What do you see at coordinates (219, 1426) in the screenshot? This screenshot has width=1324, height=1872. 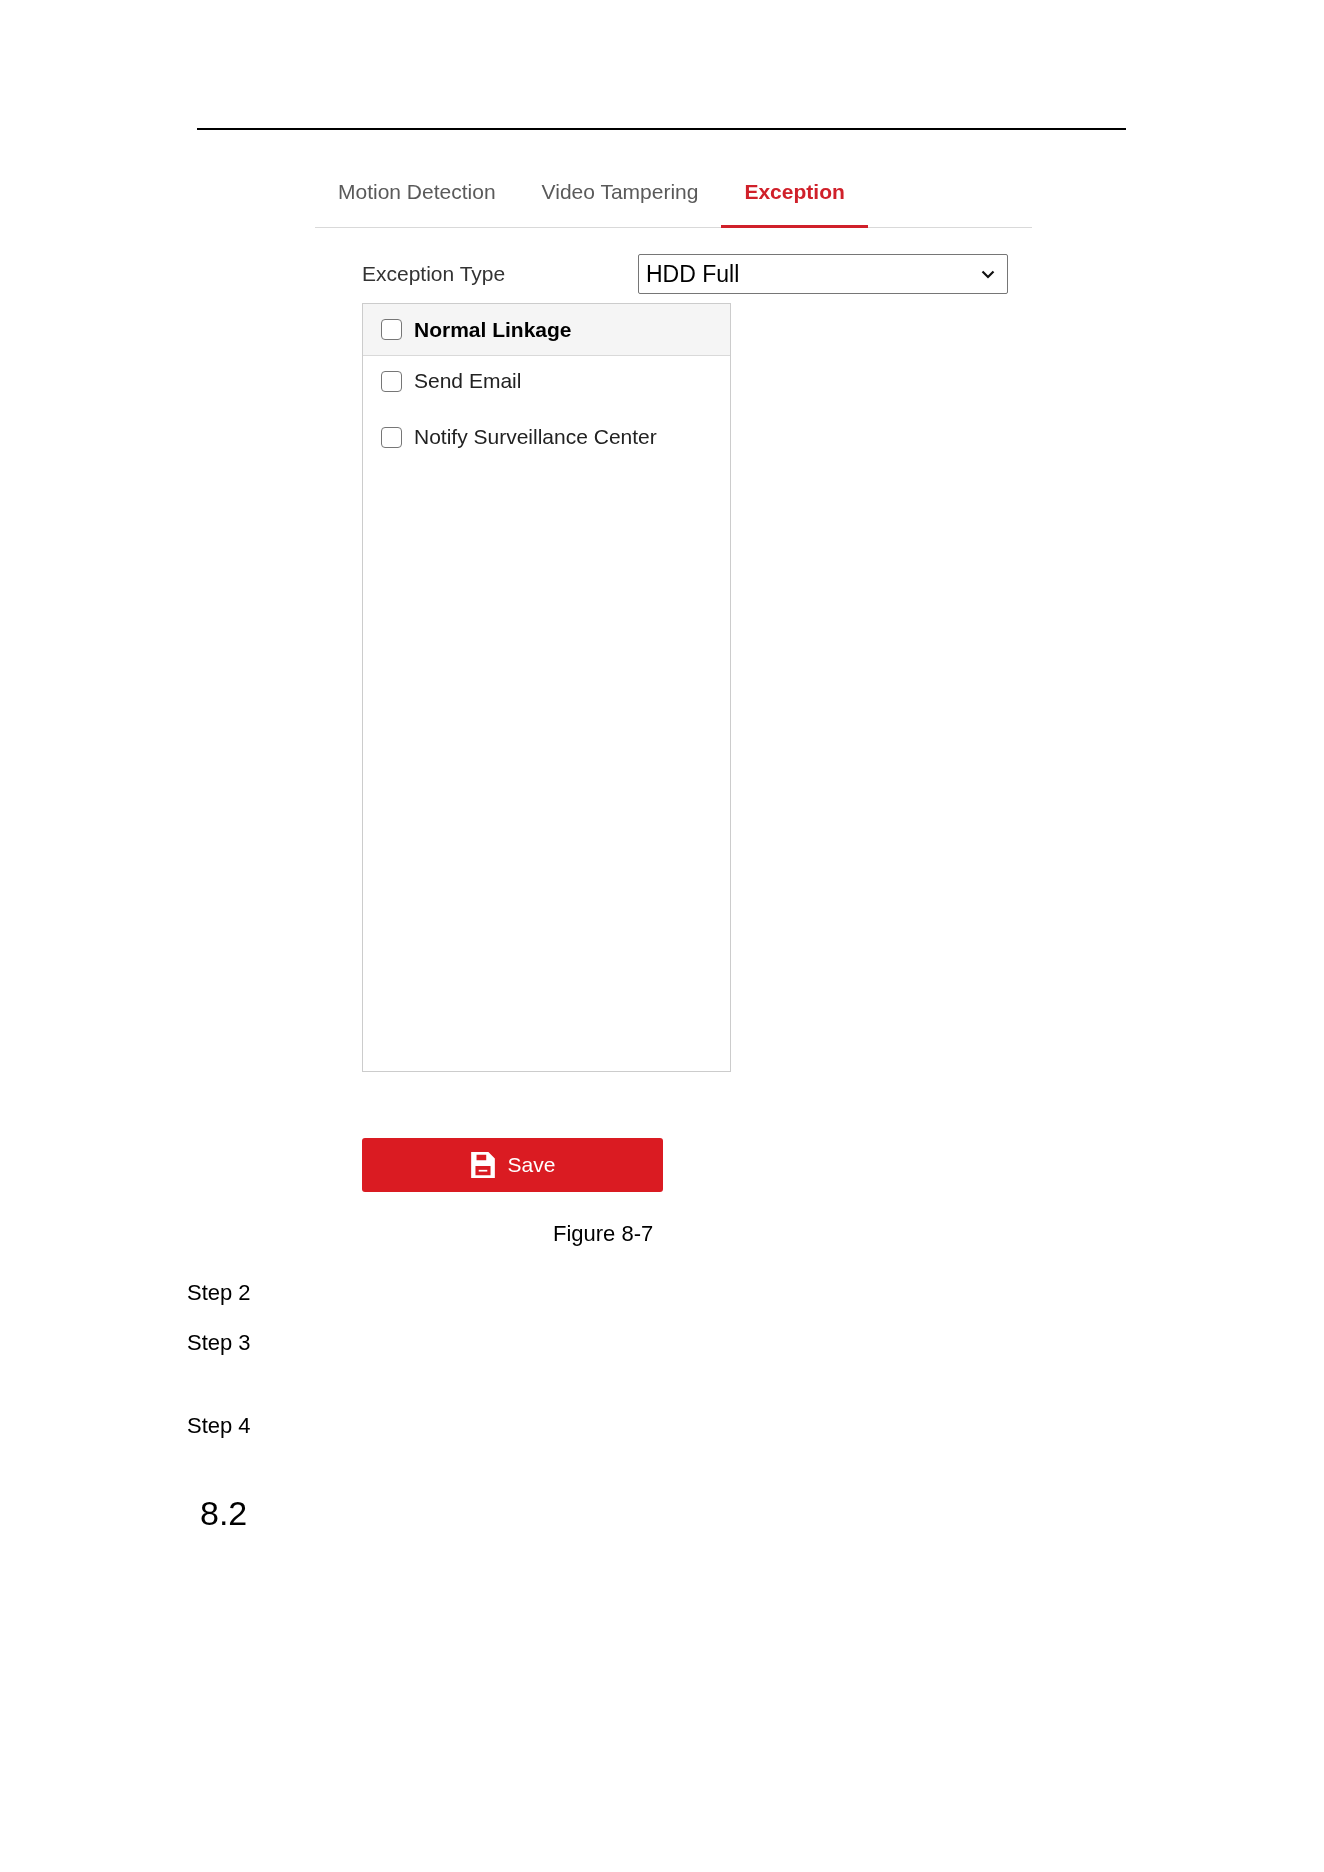 I see `step-label: Step 4` at bounding box center [219, 1426].